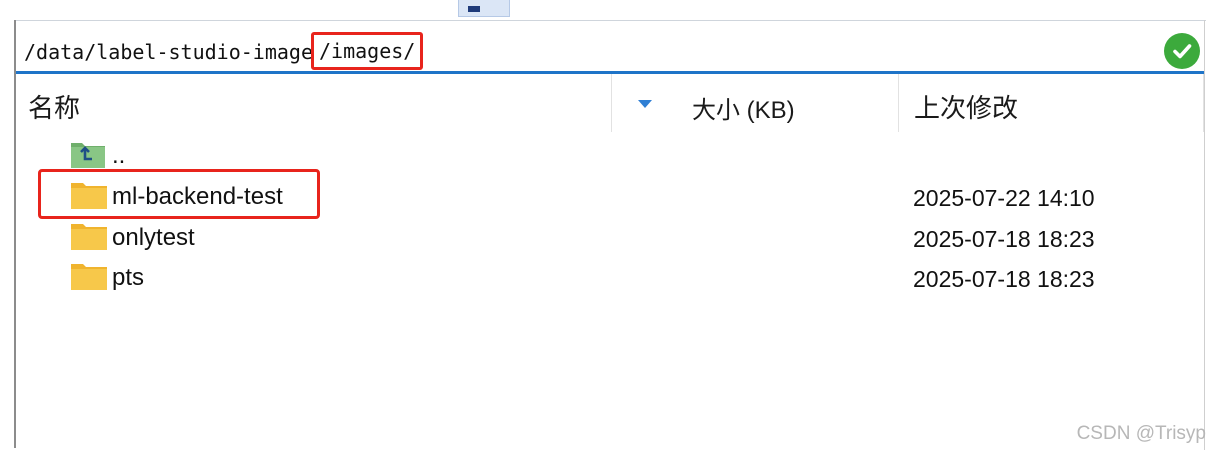 This screenshot has height=451, width=1212. What do you see at coordinates (610, 47) in the screenshot?
I see `path-bar: /data/label-studio-image/images/` at bounding box center [610, 47].